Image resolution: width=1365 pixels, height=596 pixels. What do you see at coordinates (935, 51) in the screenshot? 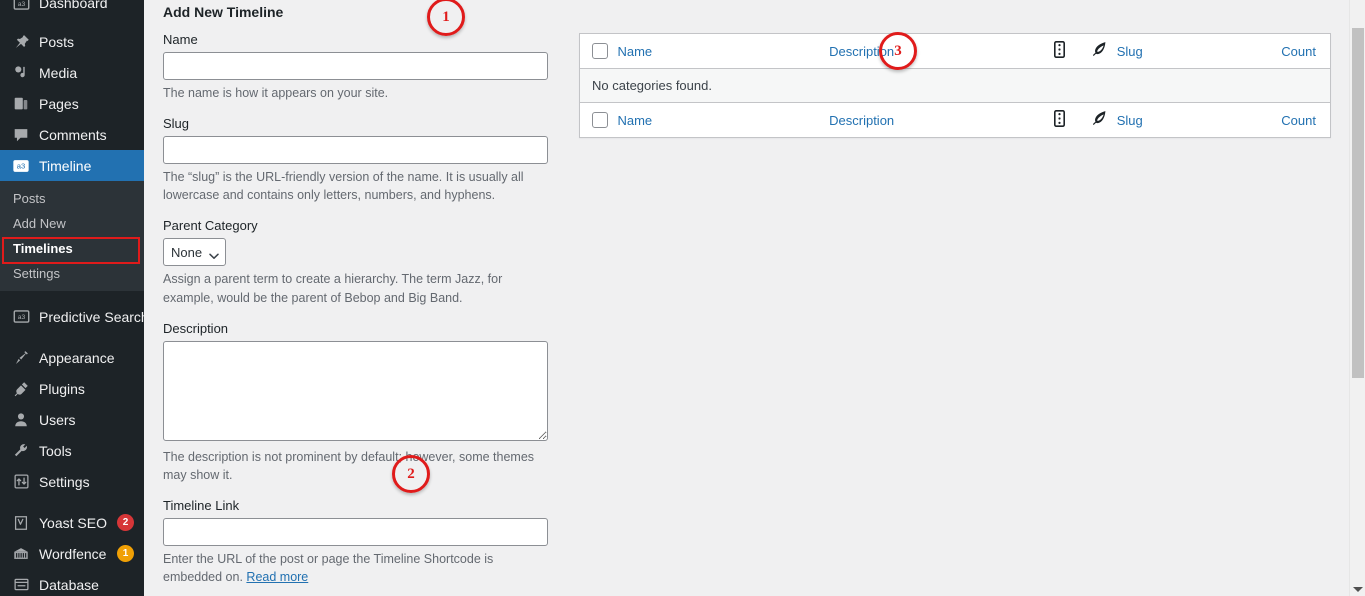
I see `column-header-description: Description` at bounding box center [935, 51].